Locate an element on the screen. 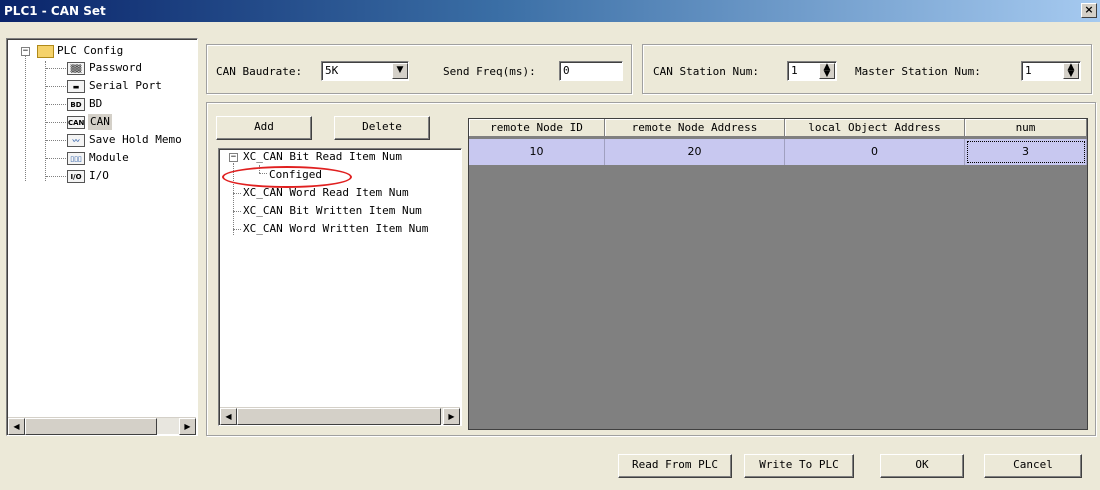  close-button: × is located at coordinates (1089, 10).